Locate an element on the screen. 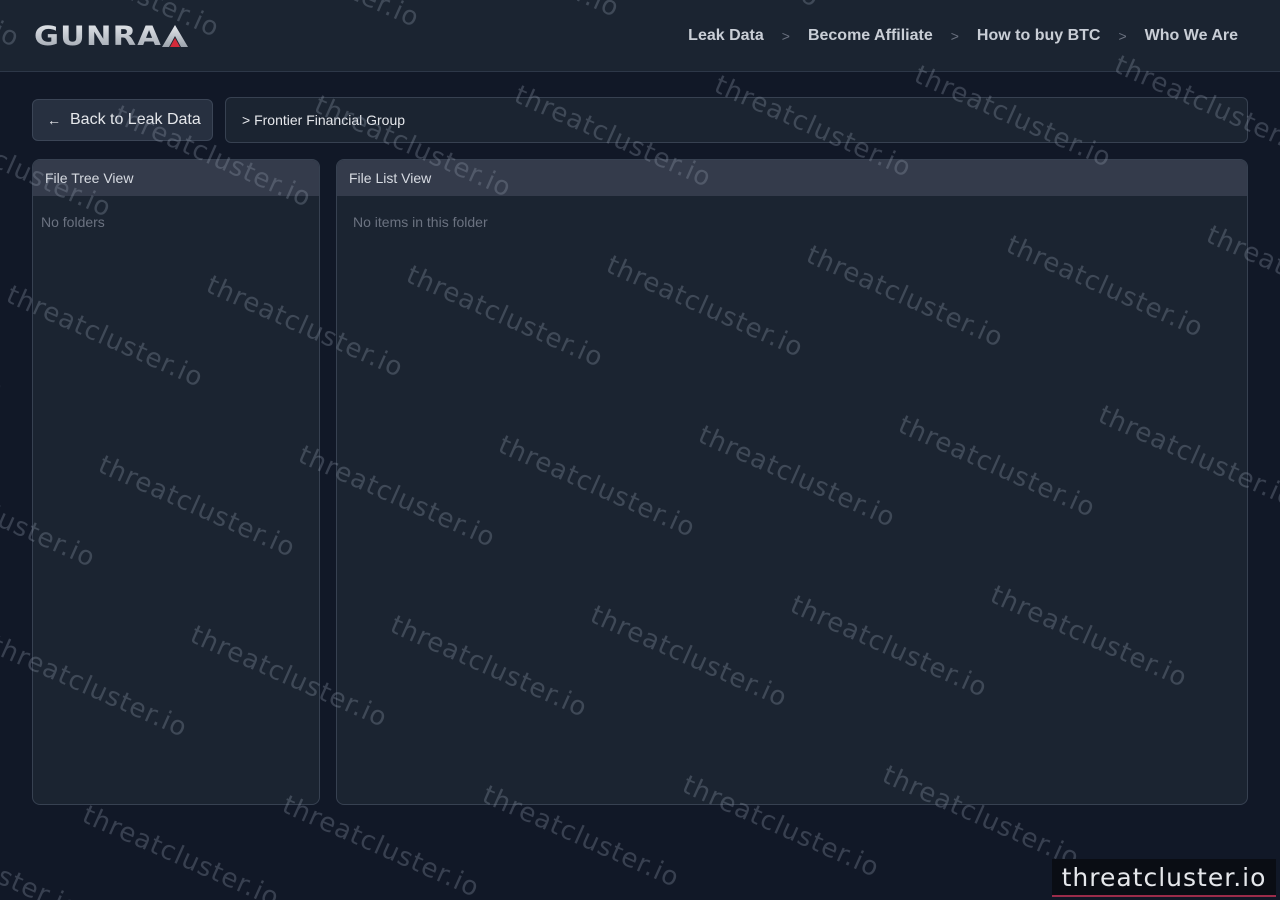  file-tree-header: File Tree View is located at coordinates (176, 178).